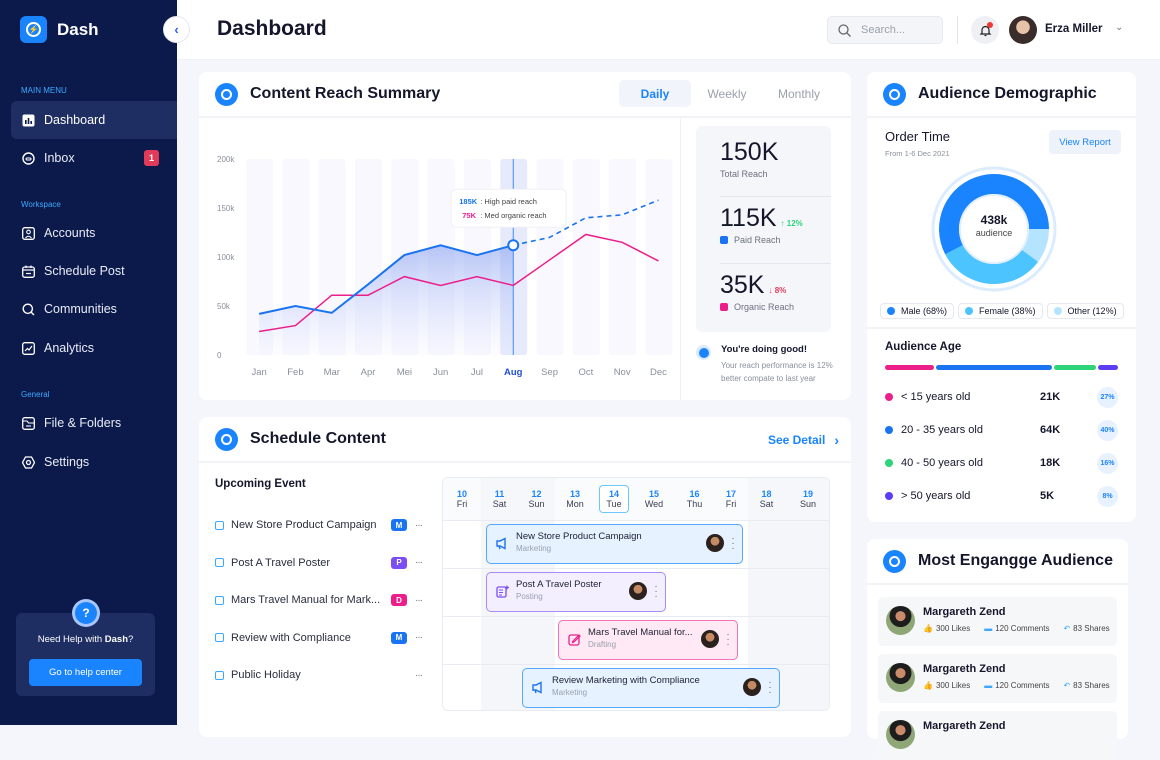 The width and height of the screenshot is (1160, 760). Describe the element at coordinates (85, 672) in the screenshot. I see `help-center-button: Go to help center` at that location.